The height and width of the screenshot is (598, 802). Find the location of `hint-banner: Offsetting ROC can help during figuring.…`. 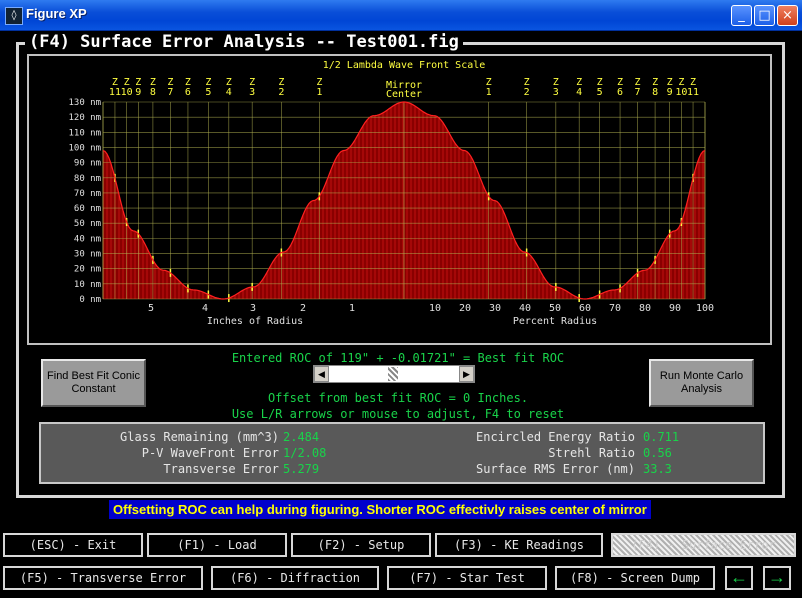

hint-banner: Offsetting ROC can help during figuring.… is located at coordinates (380, 509).